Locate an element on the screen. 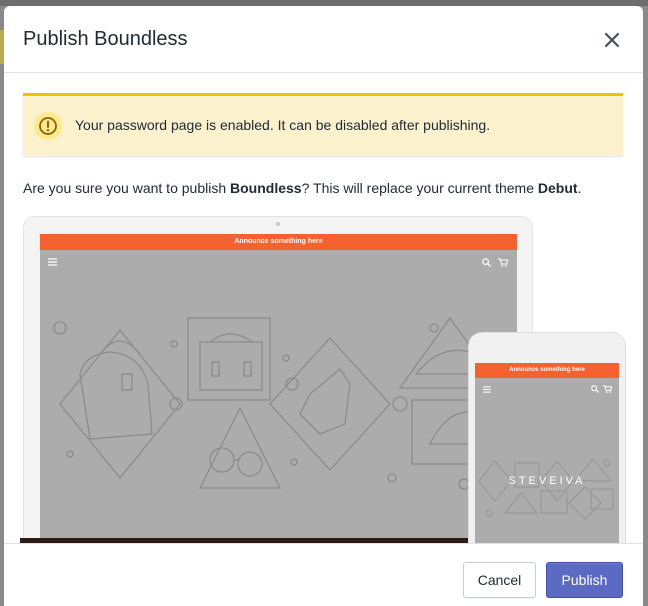 This screenshot has height=606, width=648. confirm-prefix: Are you sure you want to publish is located at coordinates (127, 188).